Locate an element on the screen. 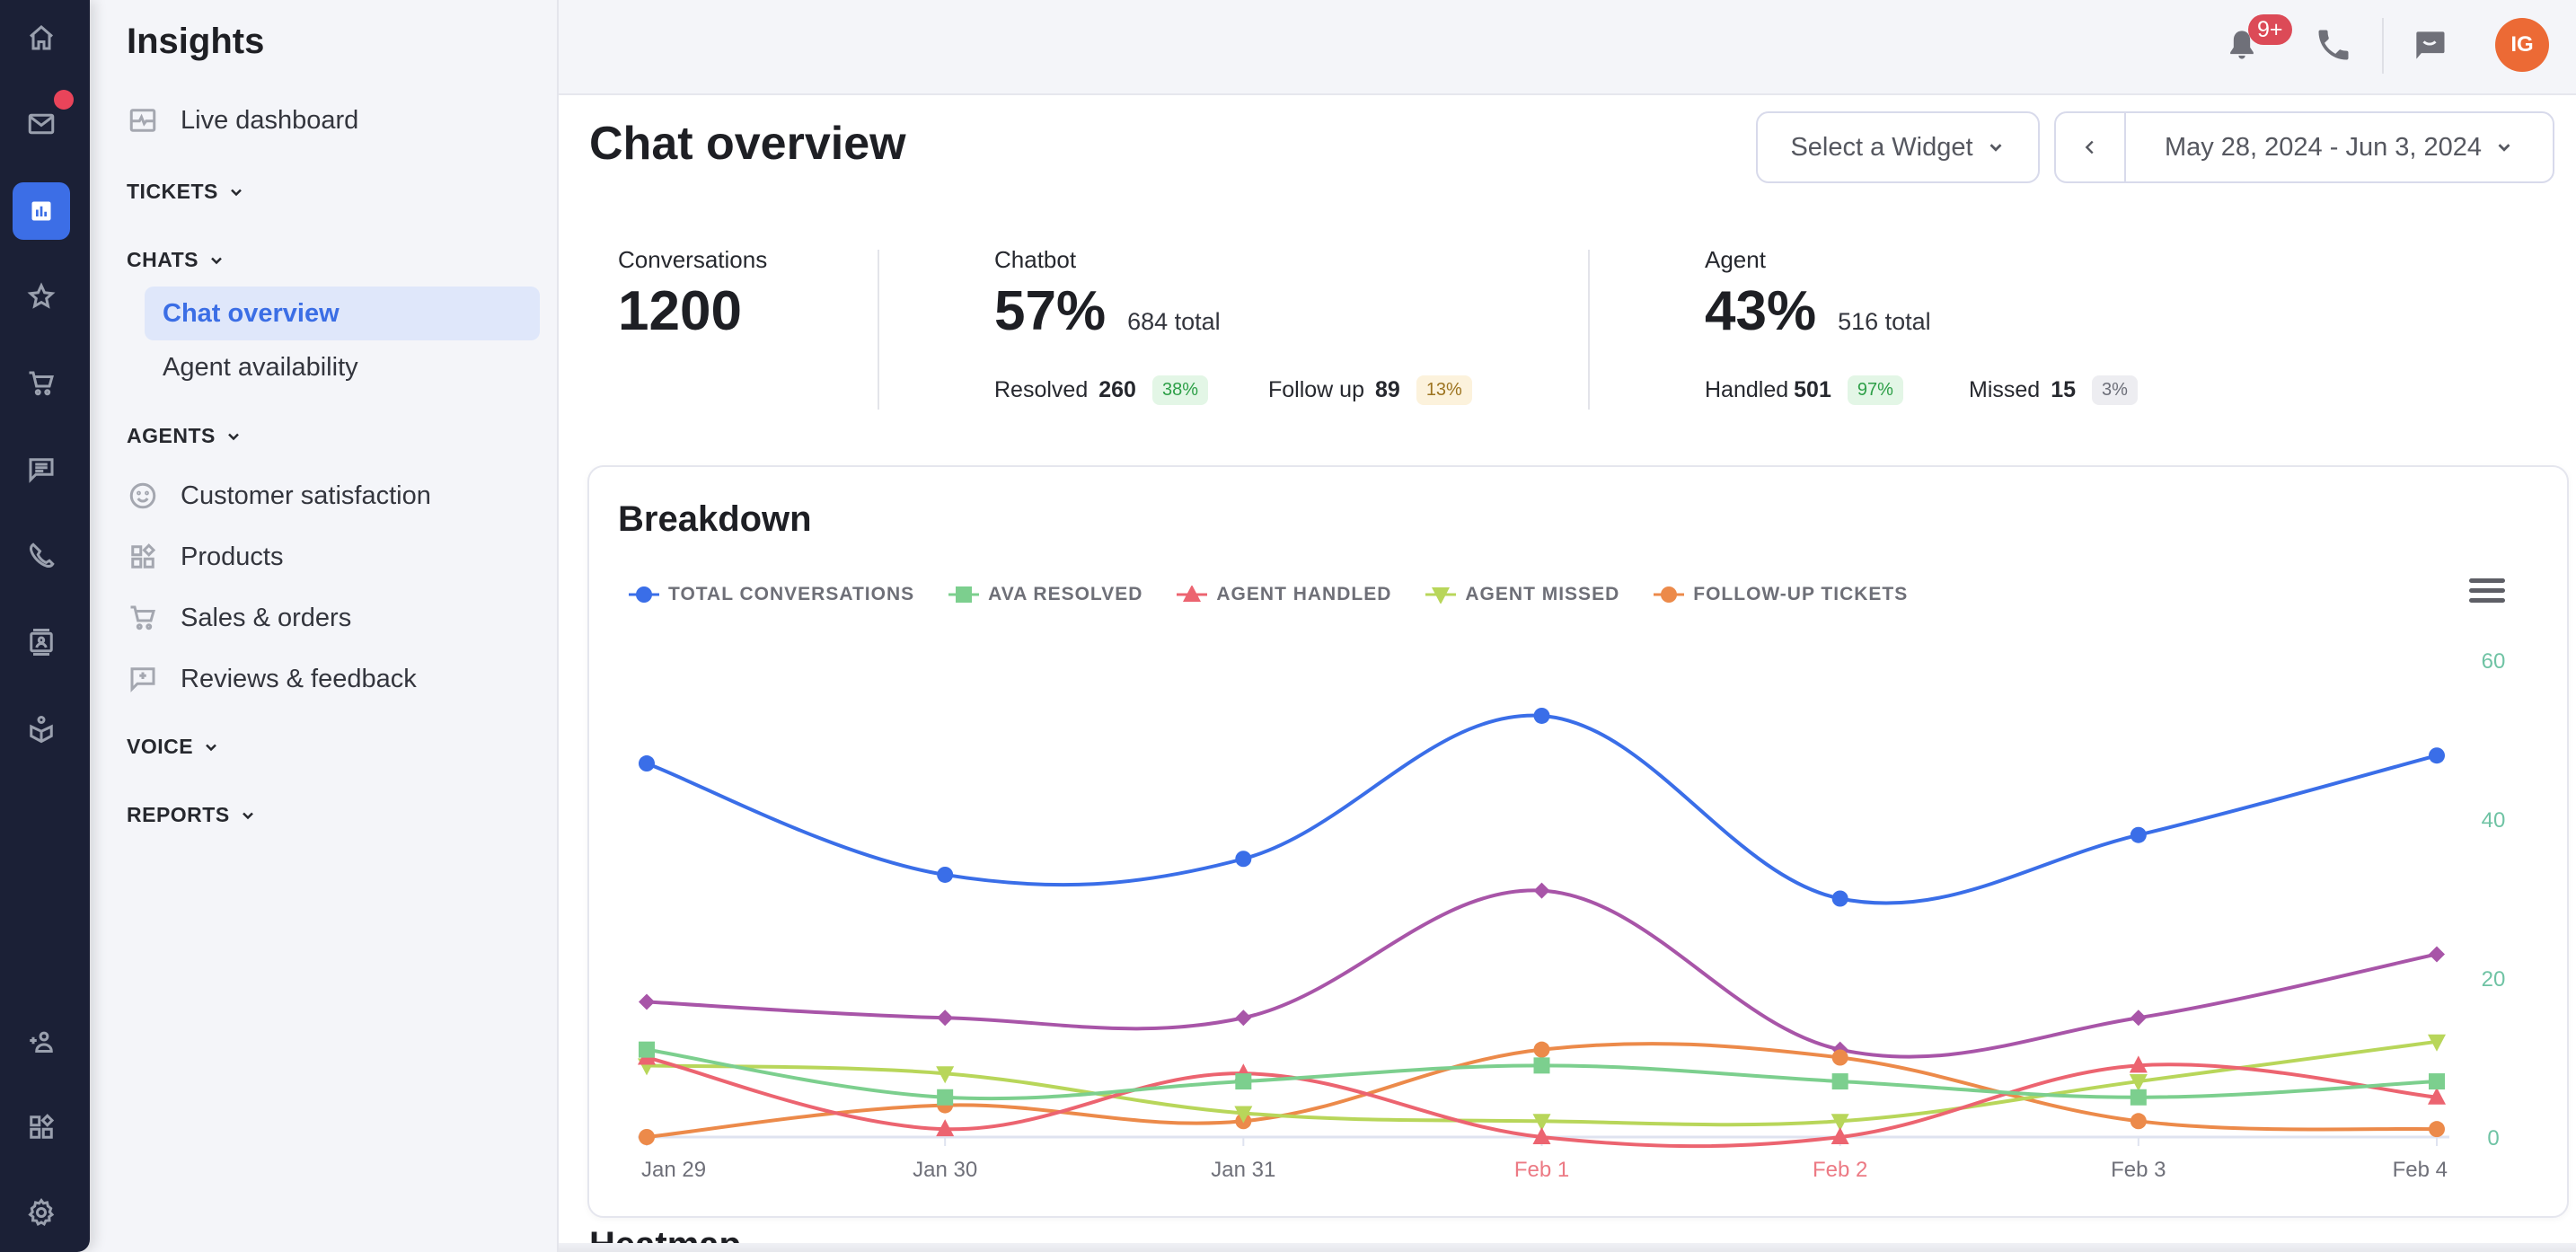 This screenshot has height=1252, width=2576. legend-item: AGENT MISSED is located at coordinates (1522, 594).